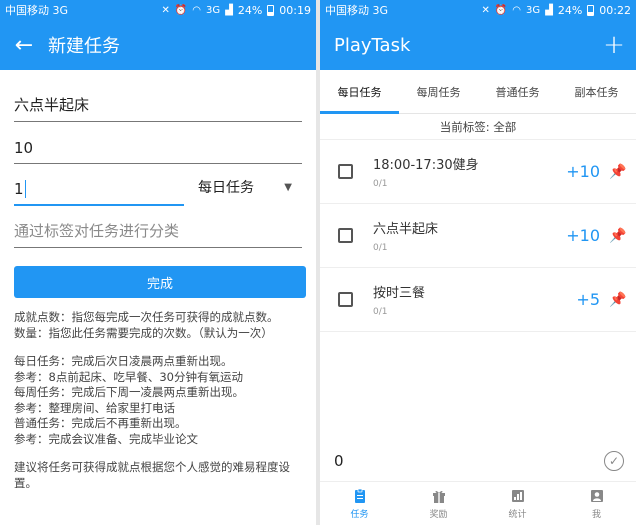  What do you see at coordinates (478, 461) in the screenshot?
I see `points-summary: 0 ✓` at bounding box center [478, 461].